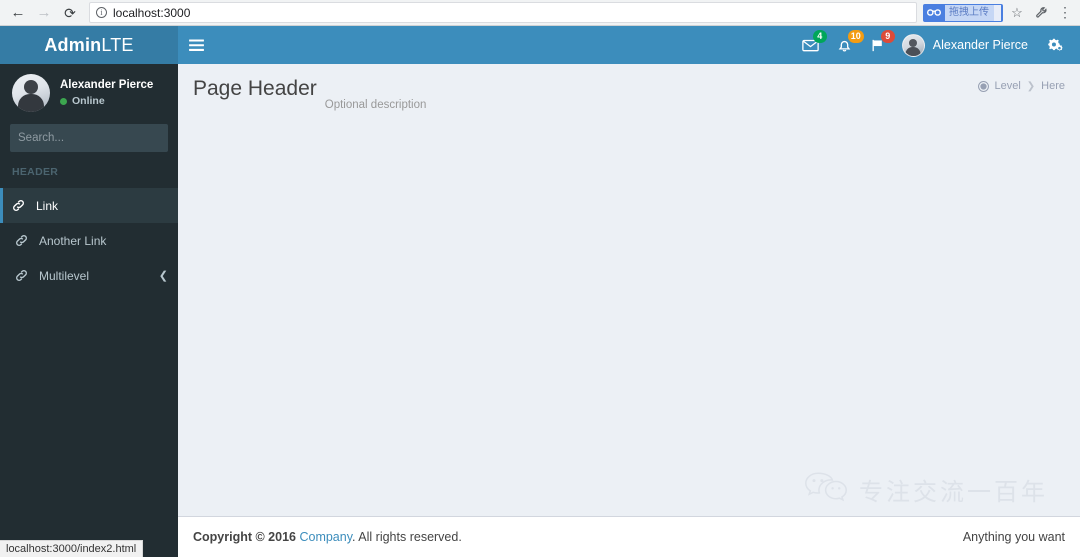 This screenshot has width=1080, height=557. I want to click on sidebar-item-link: Link, so click(89, 205).